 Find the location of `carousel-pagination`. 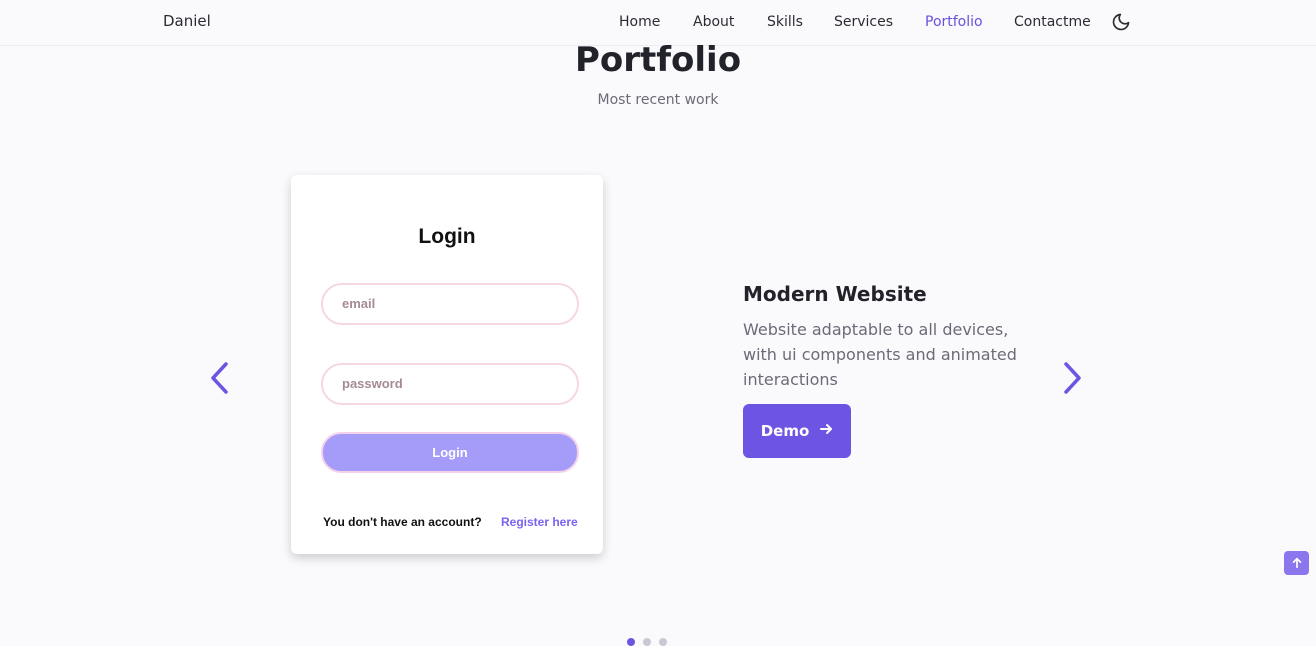

carousel-pagination is located at coordinates (649, 642).